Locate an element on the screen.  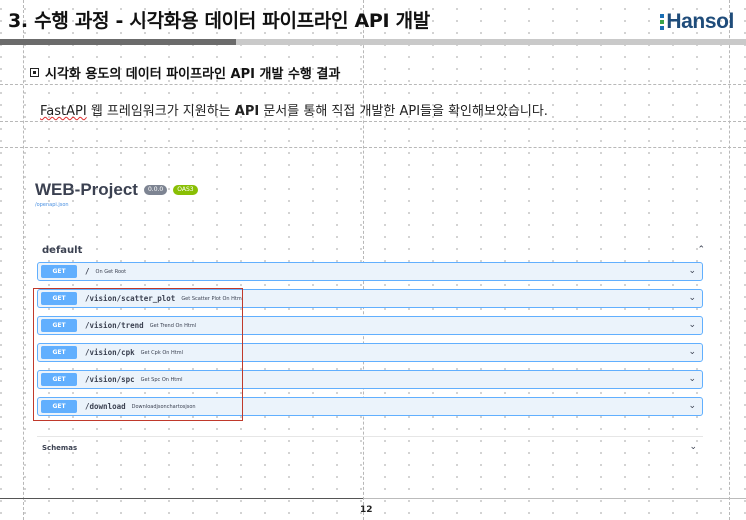
highlight-box is located at coordinates (138, 354).